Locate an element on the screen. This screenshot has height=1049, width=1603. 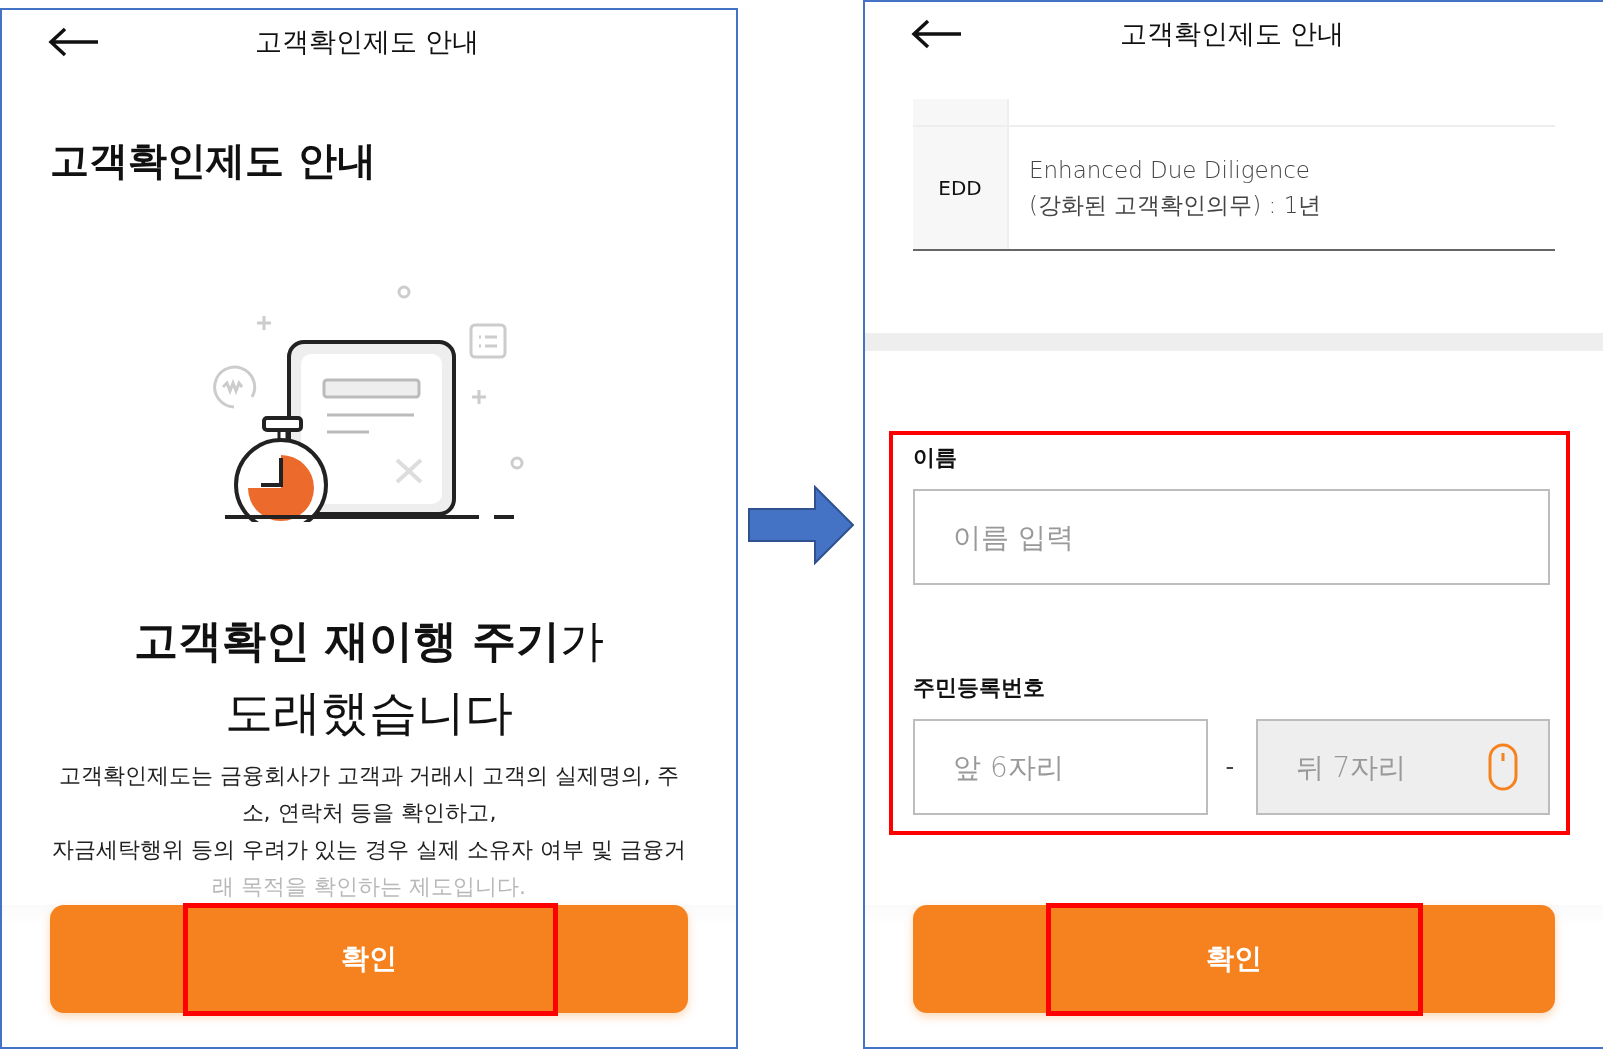
table-cell: EDD is located at coordinates (961, 188).